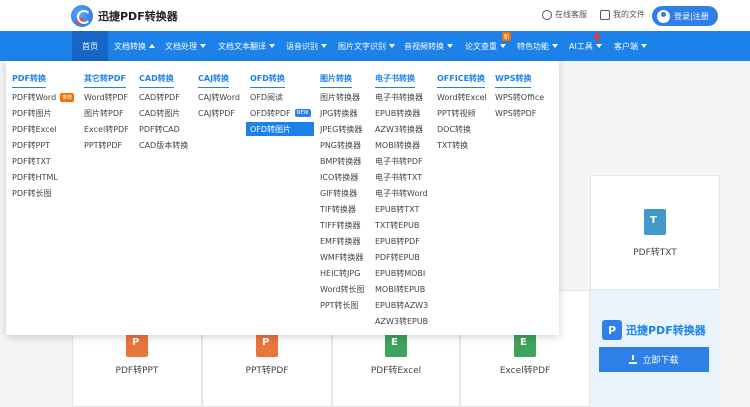  Describe the element at coordinates (401, 321) in the screenshot. I see `menu-item: AZW3转EPUB` at that location.